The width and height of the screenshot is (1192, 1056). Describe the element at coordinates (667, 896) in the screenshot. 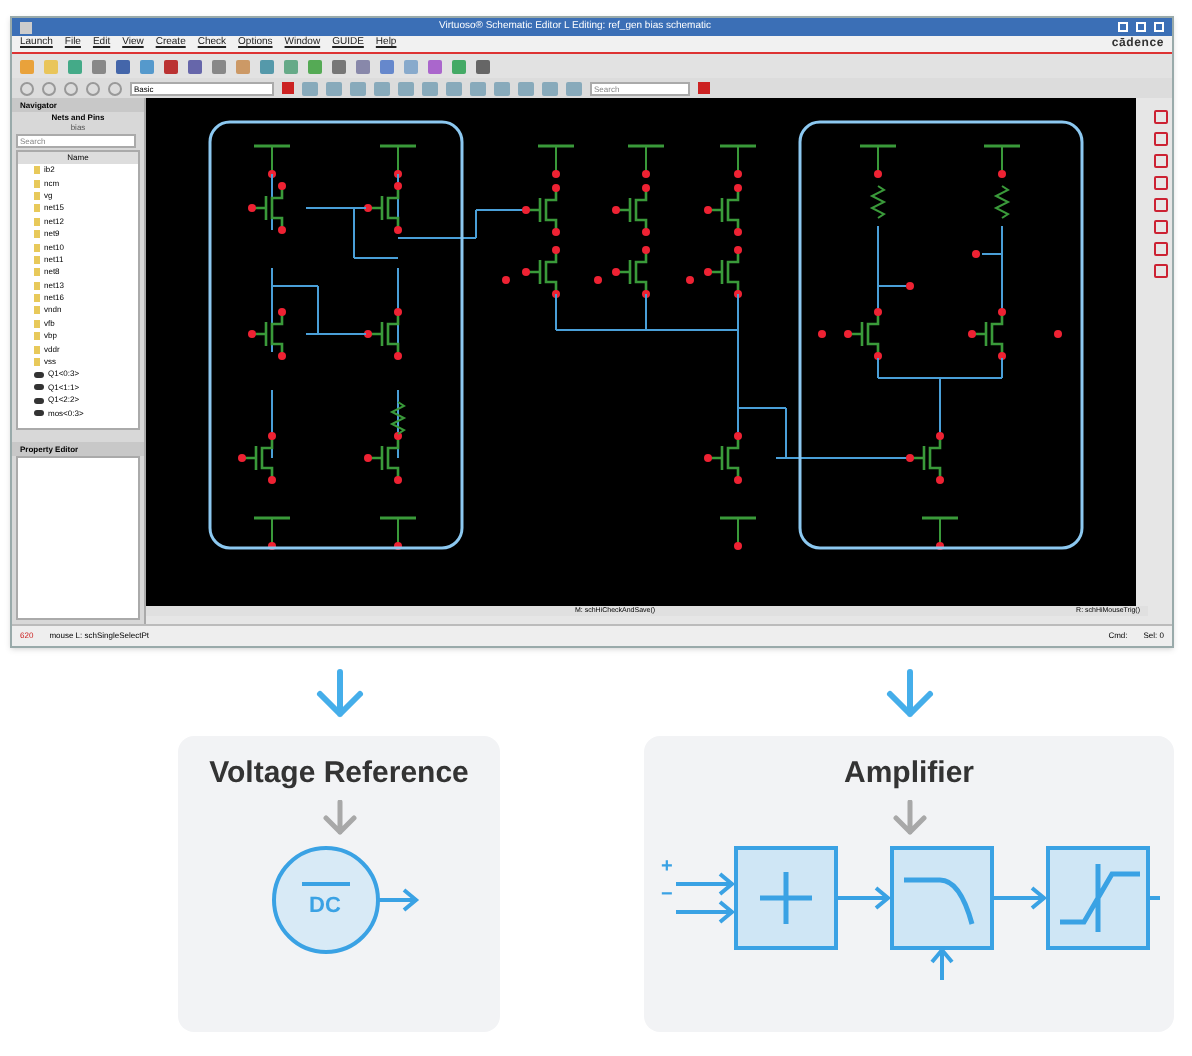

I see `input-sign: −` at that location.